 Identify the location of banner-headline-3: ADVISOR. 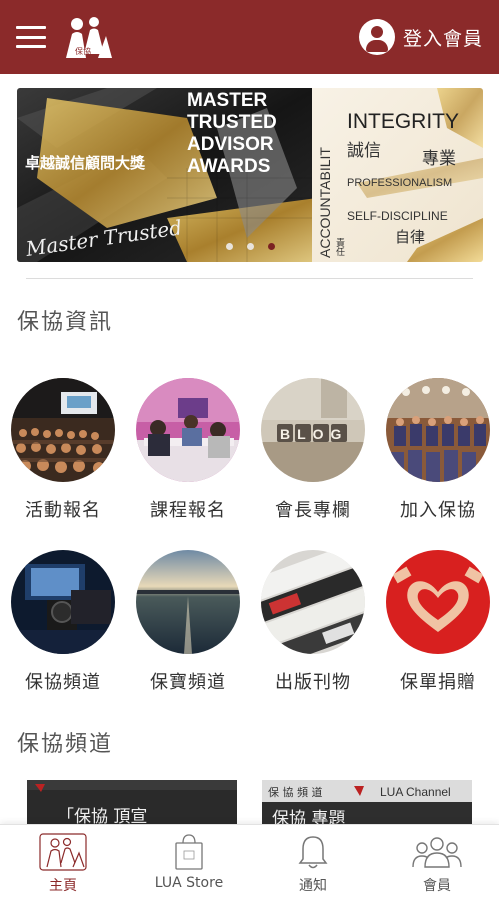
(230, 144).